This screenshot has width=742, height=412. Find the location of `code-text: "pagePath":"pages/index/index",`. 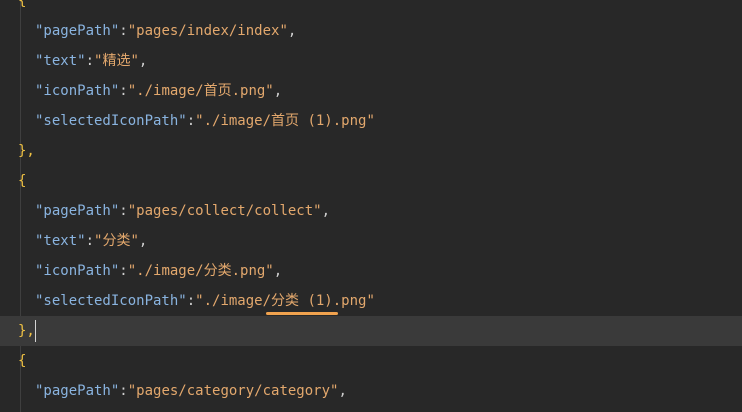

code-text: "pagePath":"pages/index/index", is located at coordinates (165, 31).